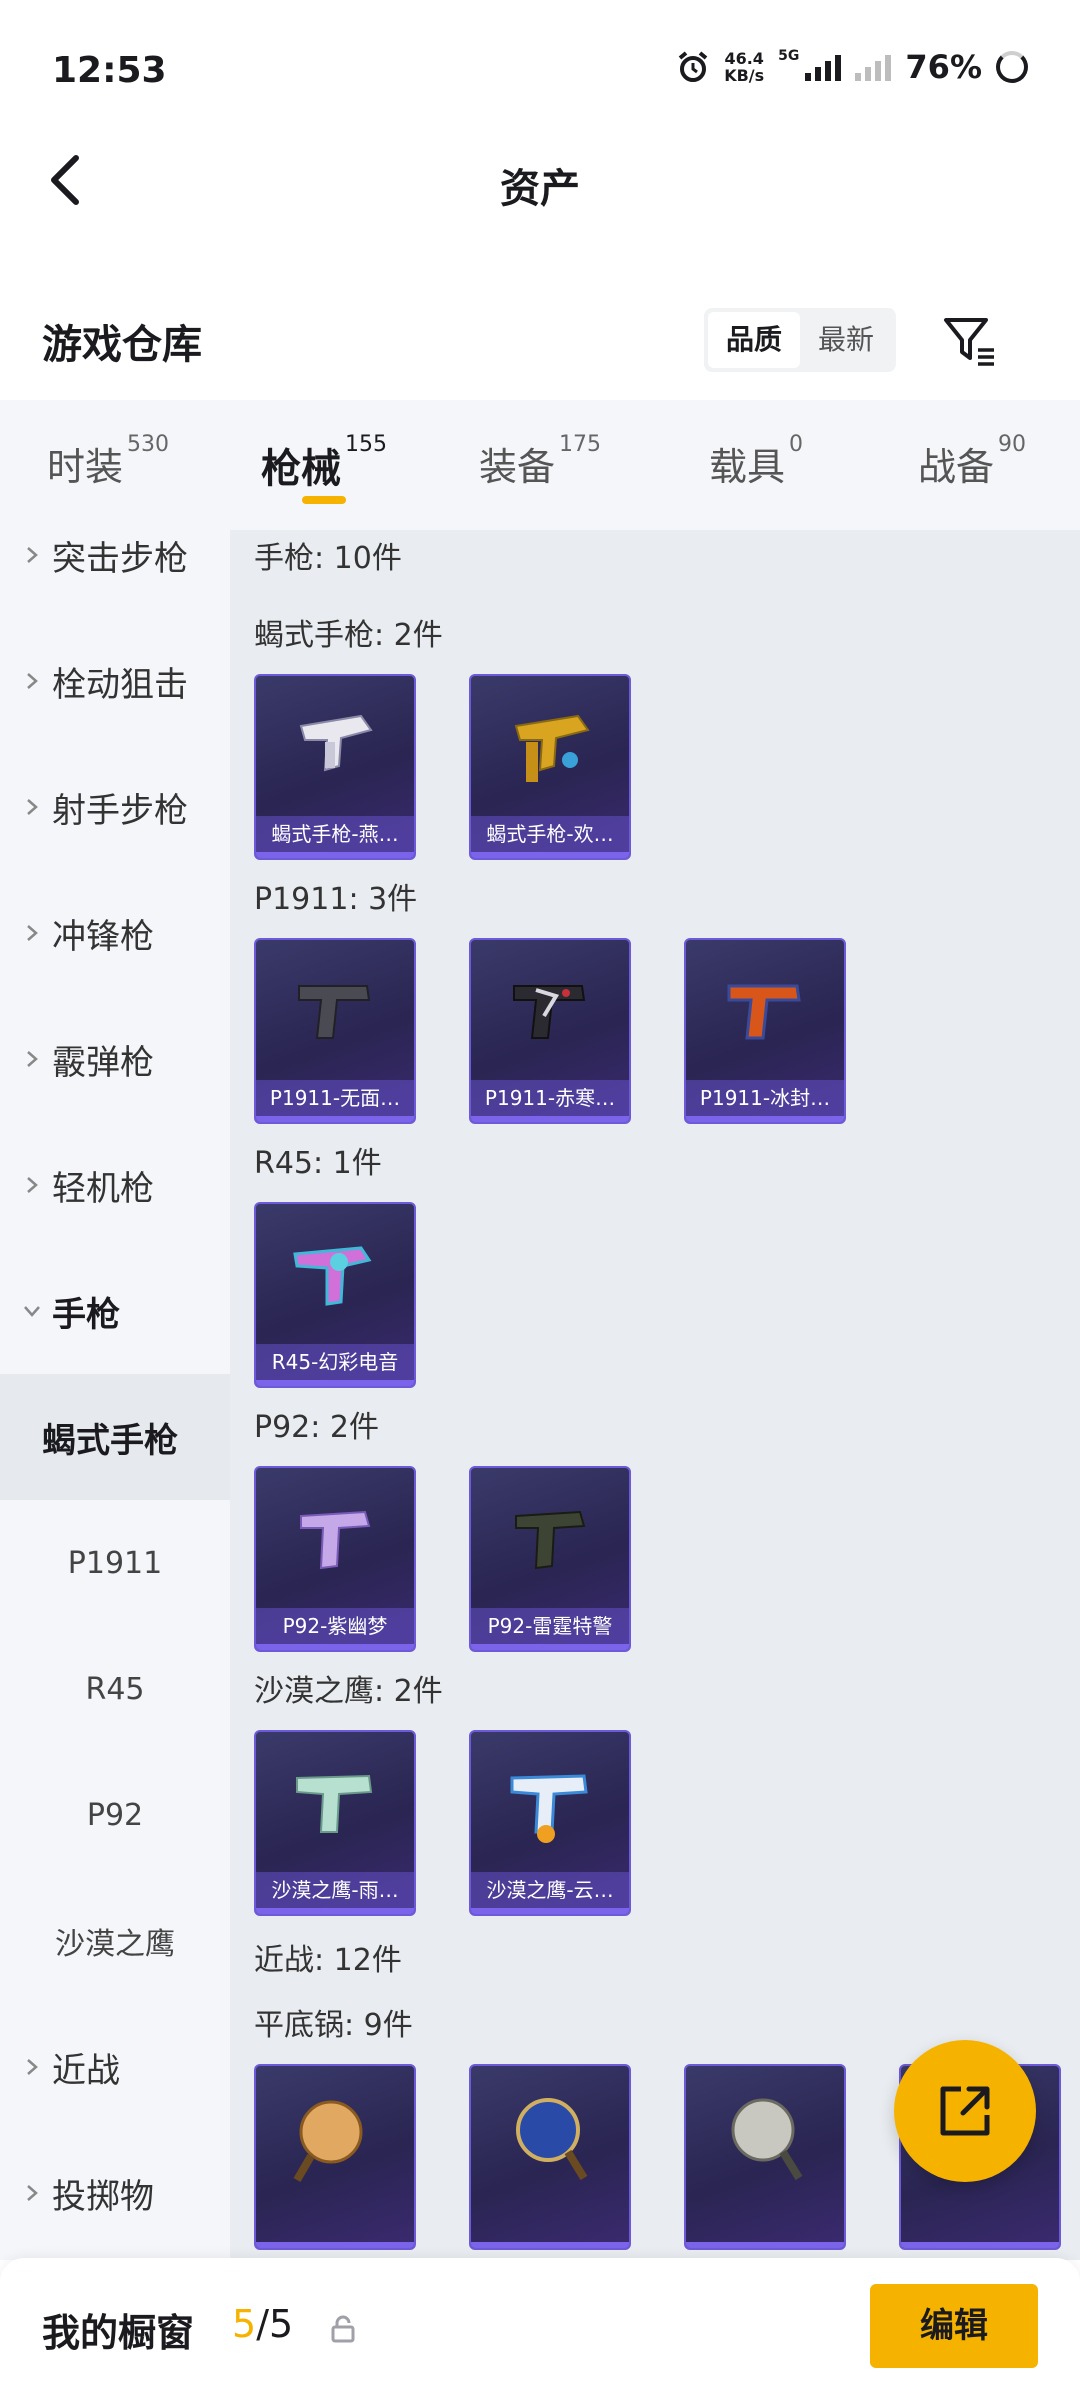  What do you see at coordinates (115, 1563) in the screenshot?
I see `sidebar-subitem-p1911: P1911` at bounding box center [115, 1563].